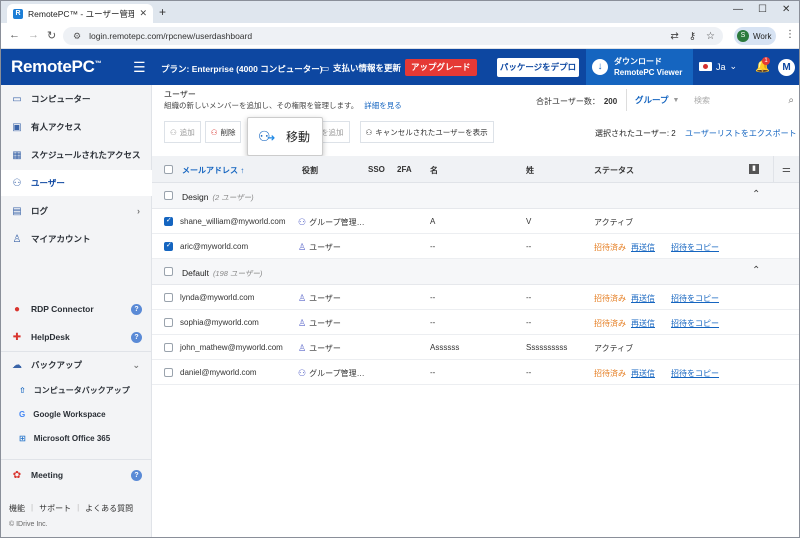 This screenshot has width=800, height=538. I want to click on new-tab-icon: +, so click(162, 12).